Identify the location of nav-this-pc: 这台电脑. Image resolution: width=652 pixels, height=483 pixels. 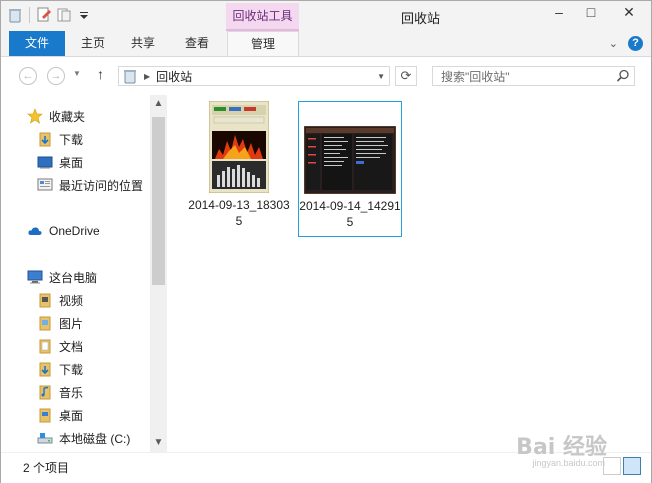
(62, 277).